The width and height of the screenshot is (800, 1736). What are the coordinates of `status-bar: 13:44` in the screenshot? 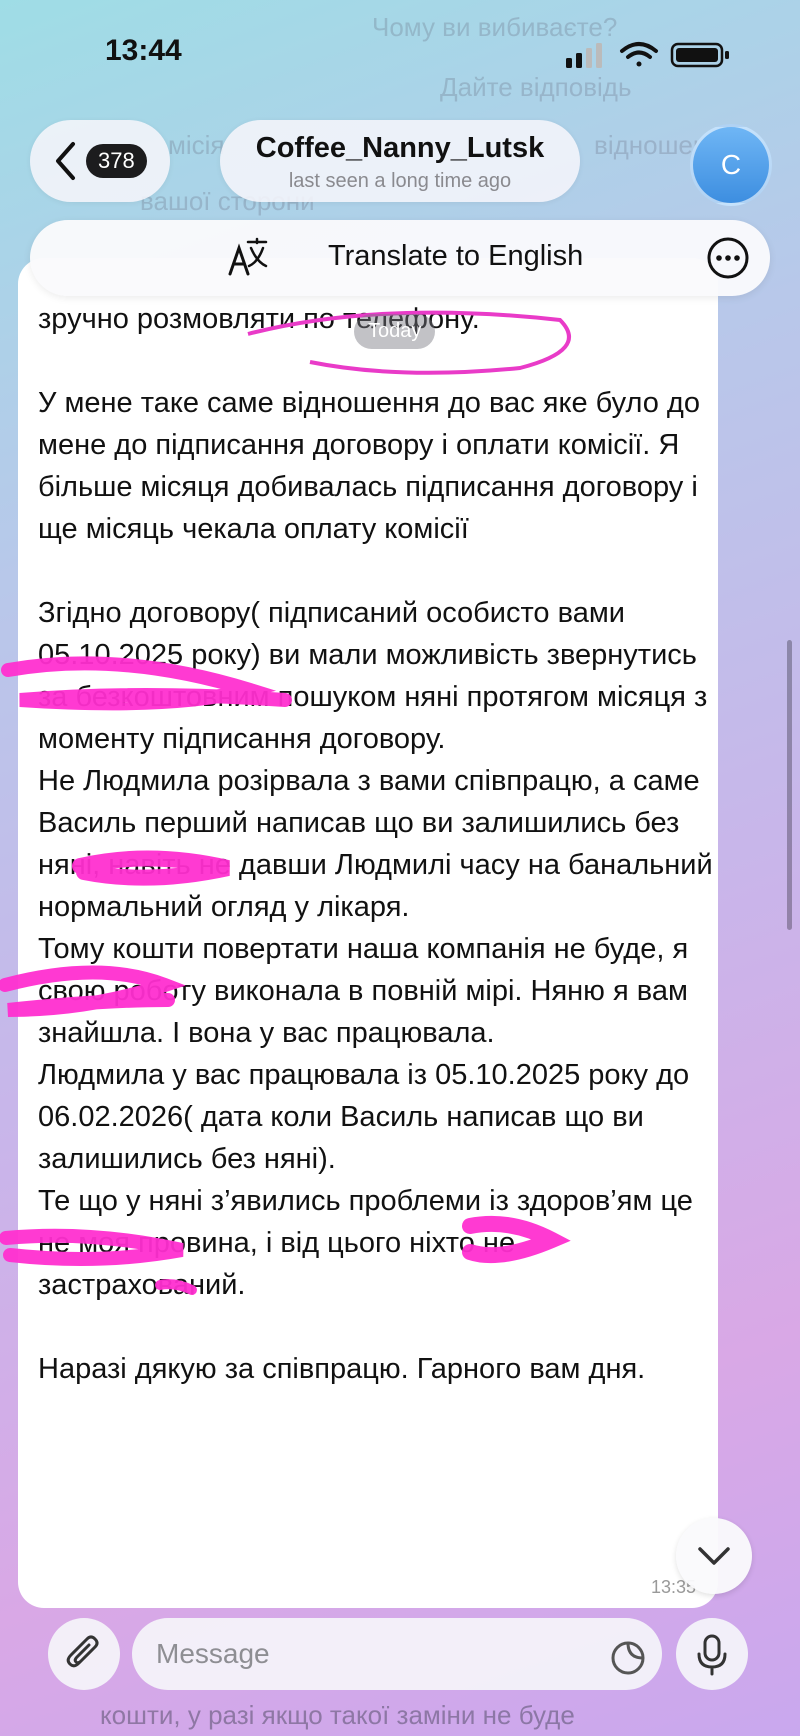 It's located at (400, 50).